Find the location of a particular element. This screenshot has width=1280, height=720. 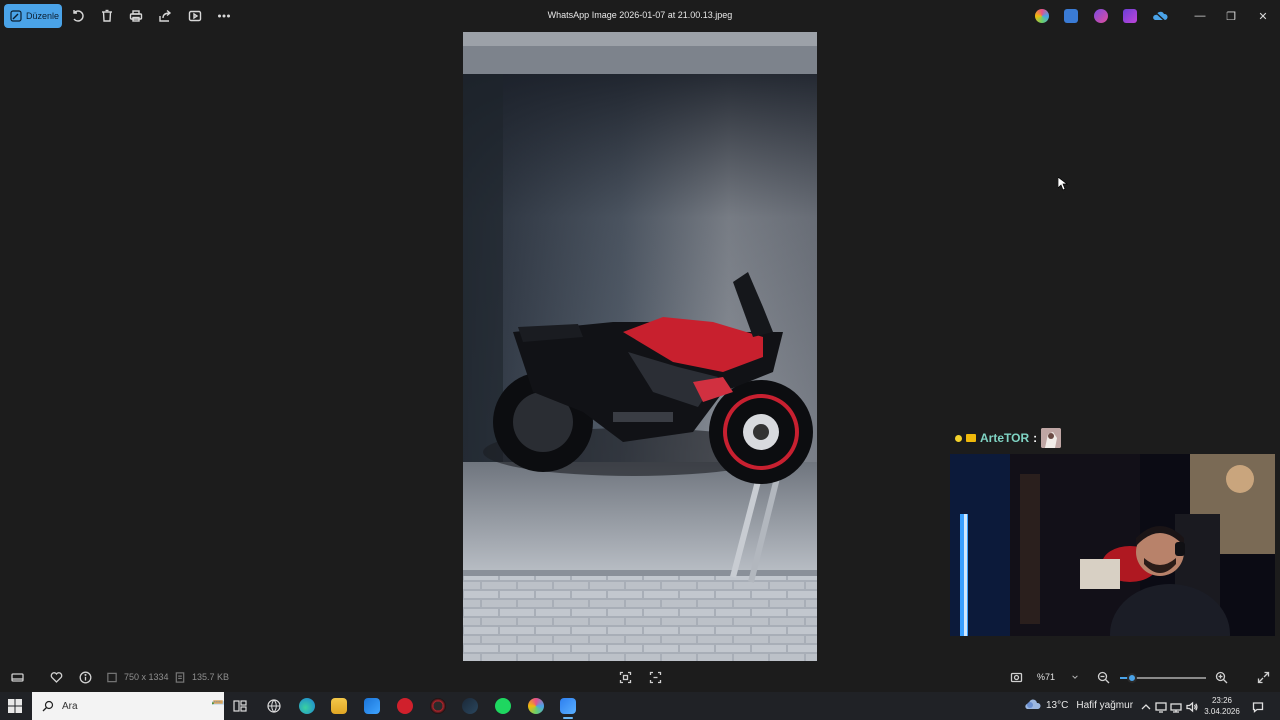

widgets-icon is located at coordinates (274, 706).